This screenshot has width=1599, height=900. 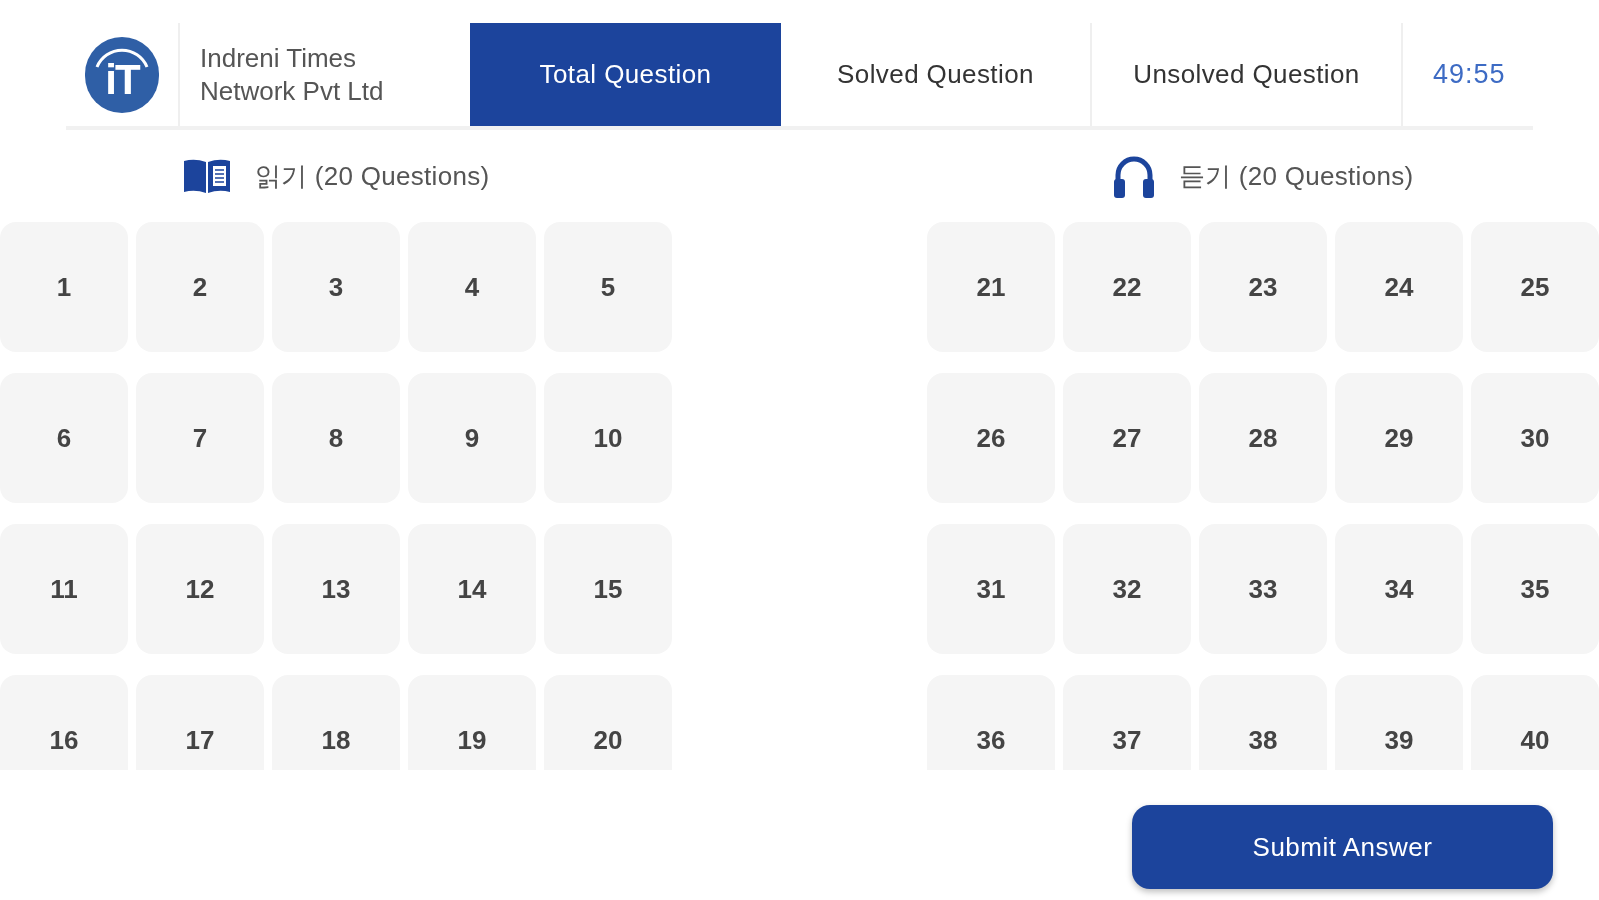 I want to click on question-number-button: 37, so click(x=1127, y=722).